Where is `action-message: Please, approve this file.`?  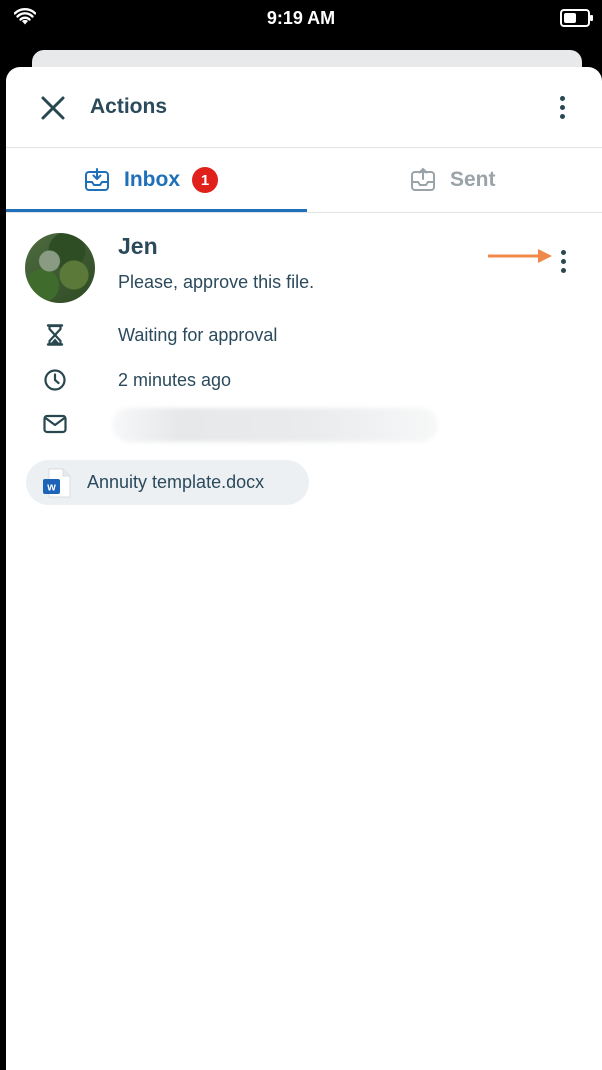 action-message: Please, approve this file. is located at coordinates (216, 282).